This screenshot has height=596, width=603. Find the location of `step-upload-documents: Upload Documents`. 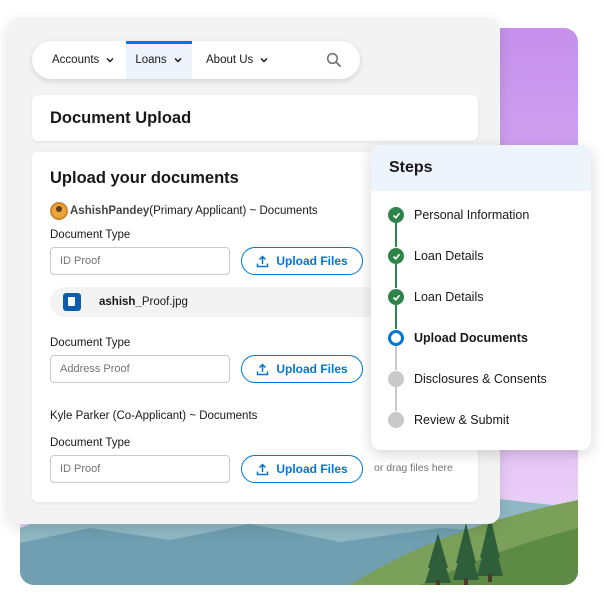

step-upload-documents: Upload Documents is located at coordinates (458, 338).